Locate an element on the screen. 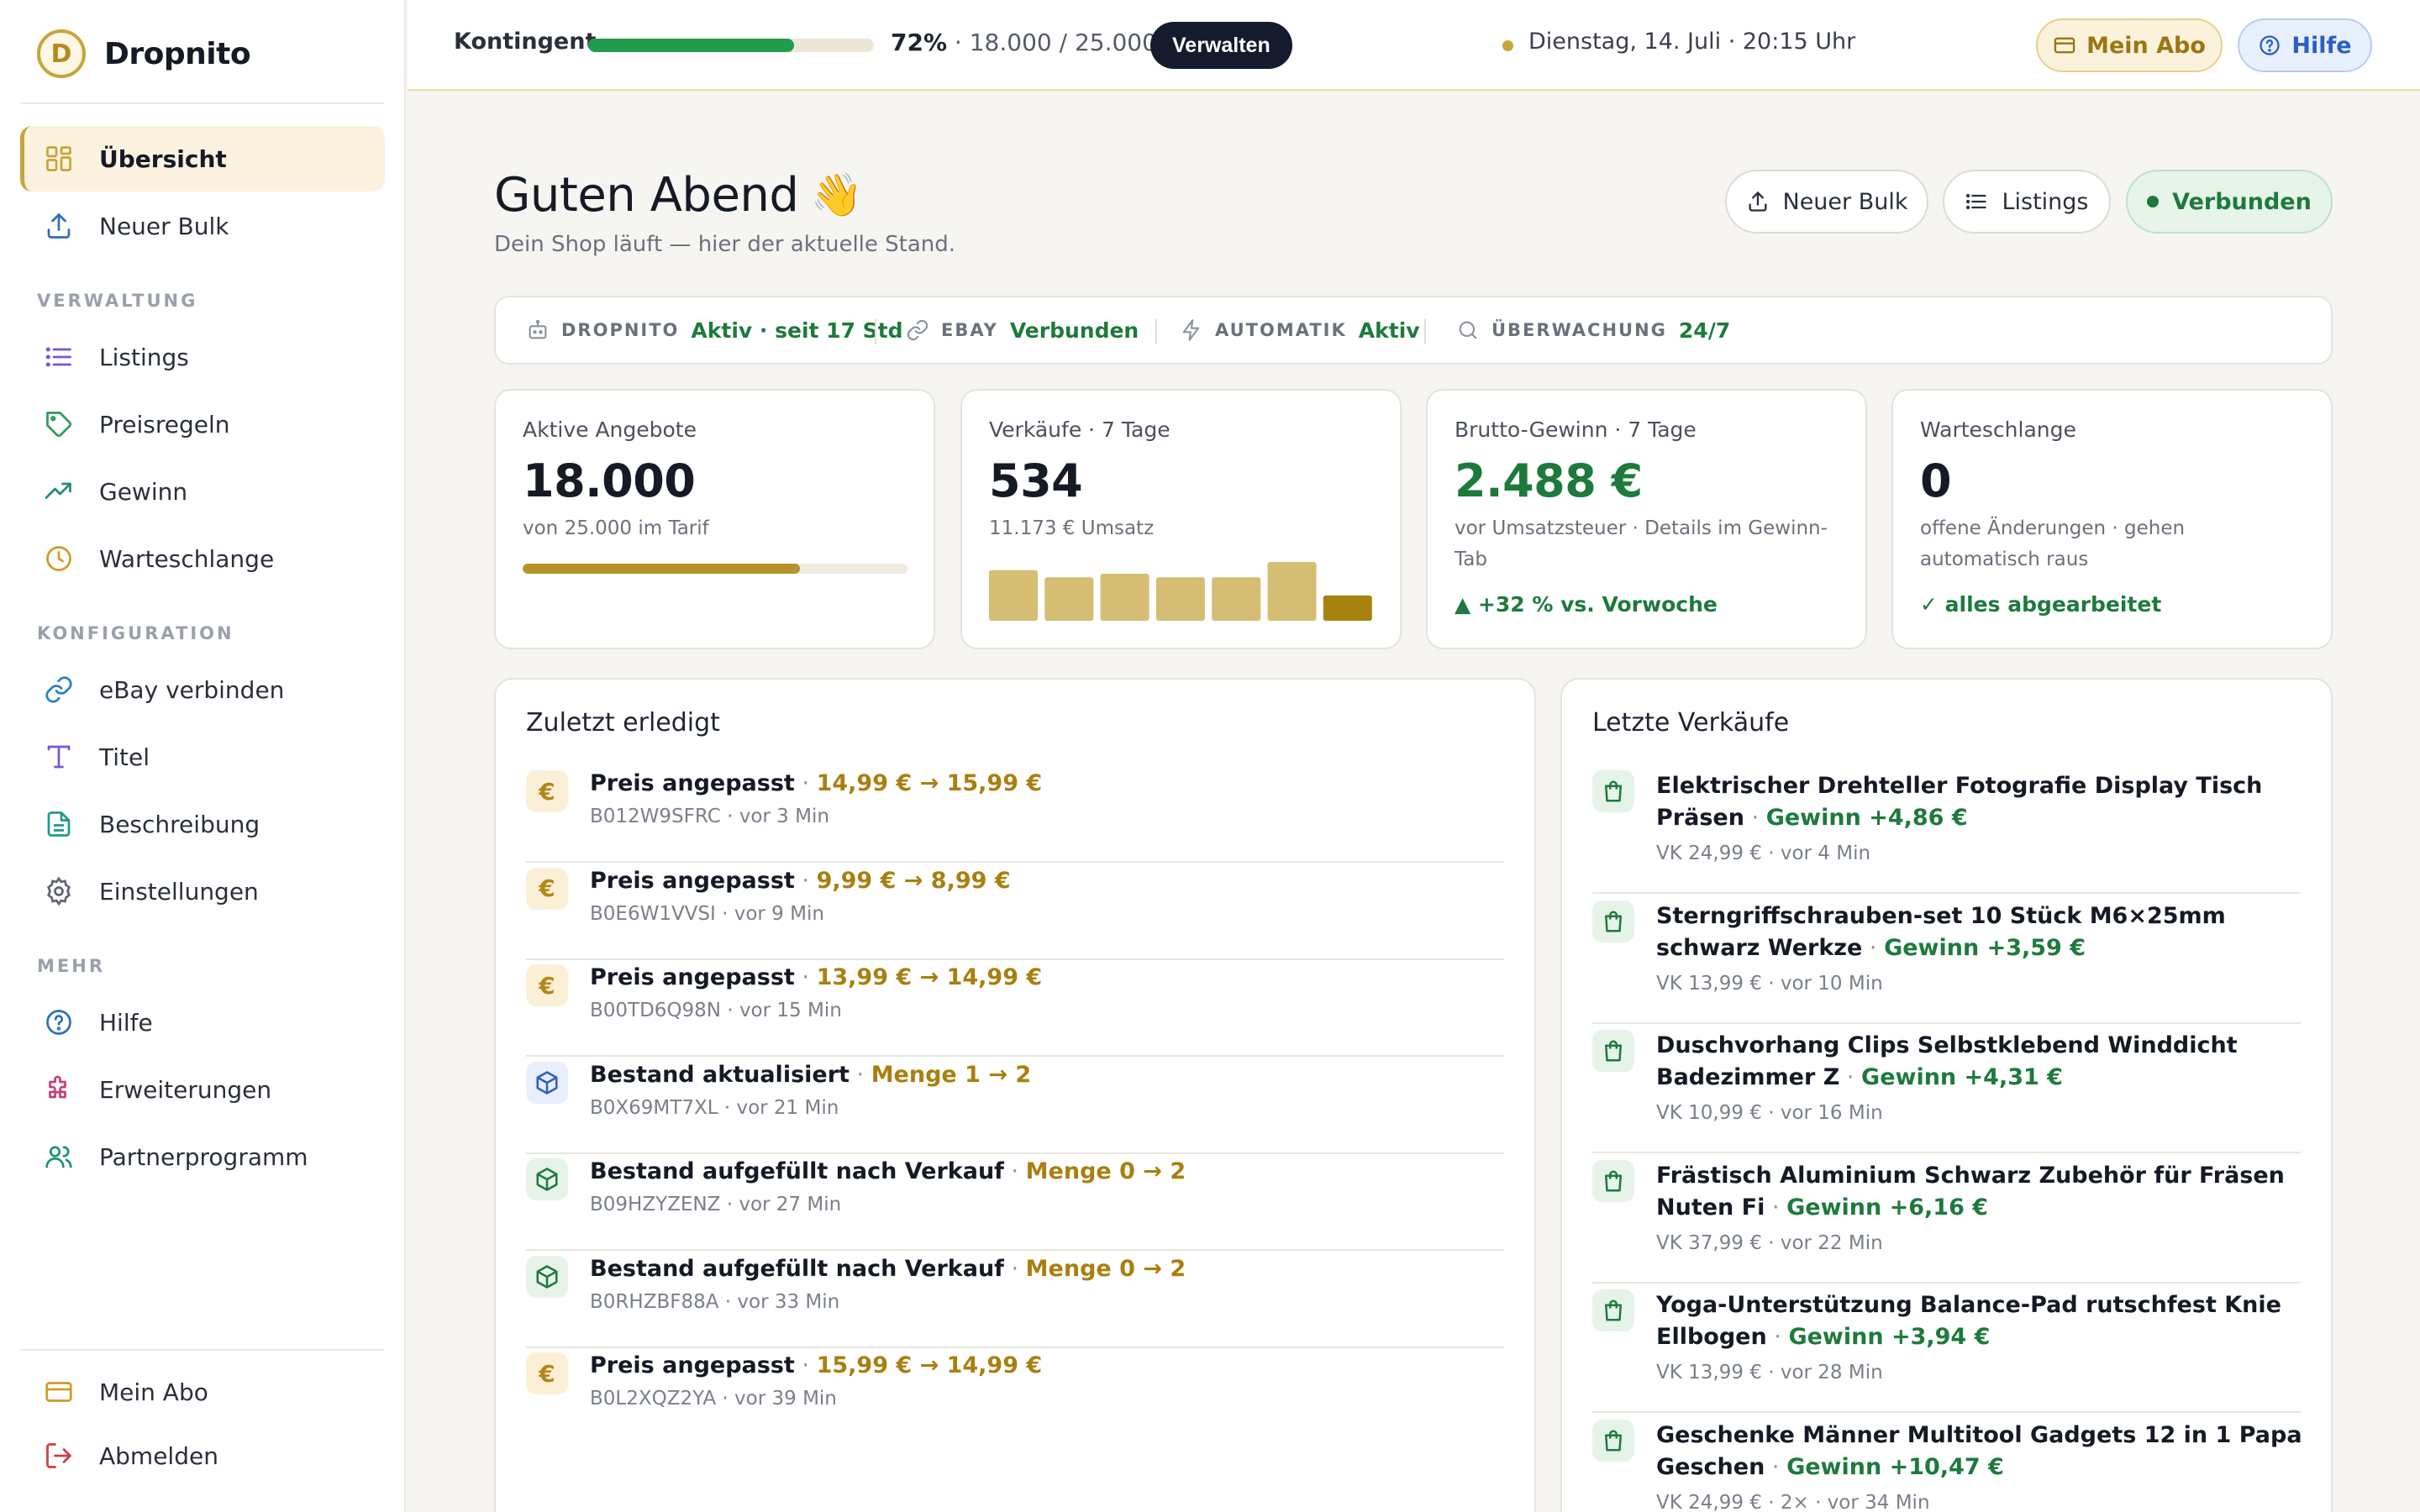 This screenshot has height=1512, width=2420. nav-label: Warteschlange is located at coordinates (187, 558).